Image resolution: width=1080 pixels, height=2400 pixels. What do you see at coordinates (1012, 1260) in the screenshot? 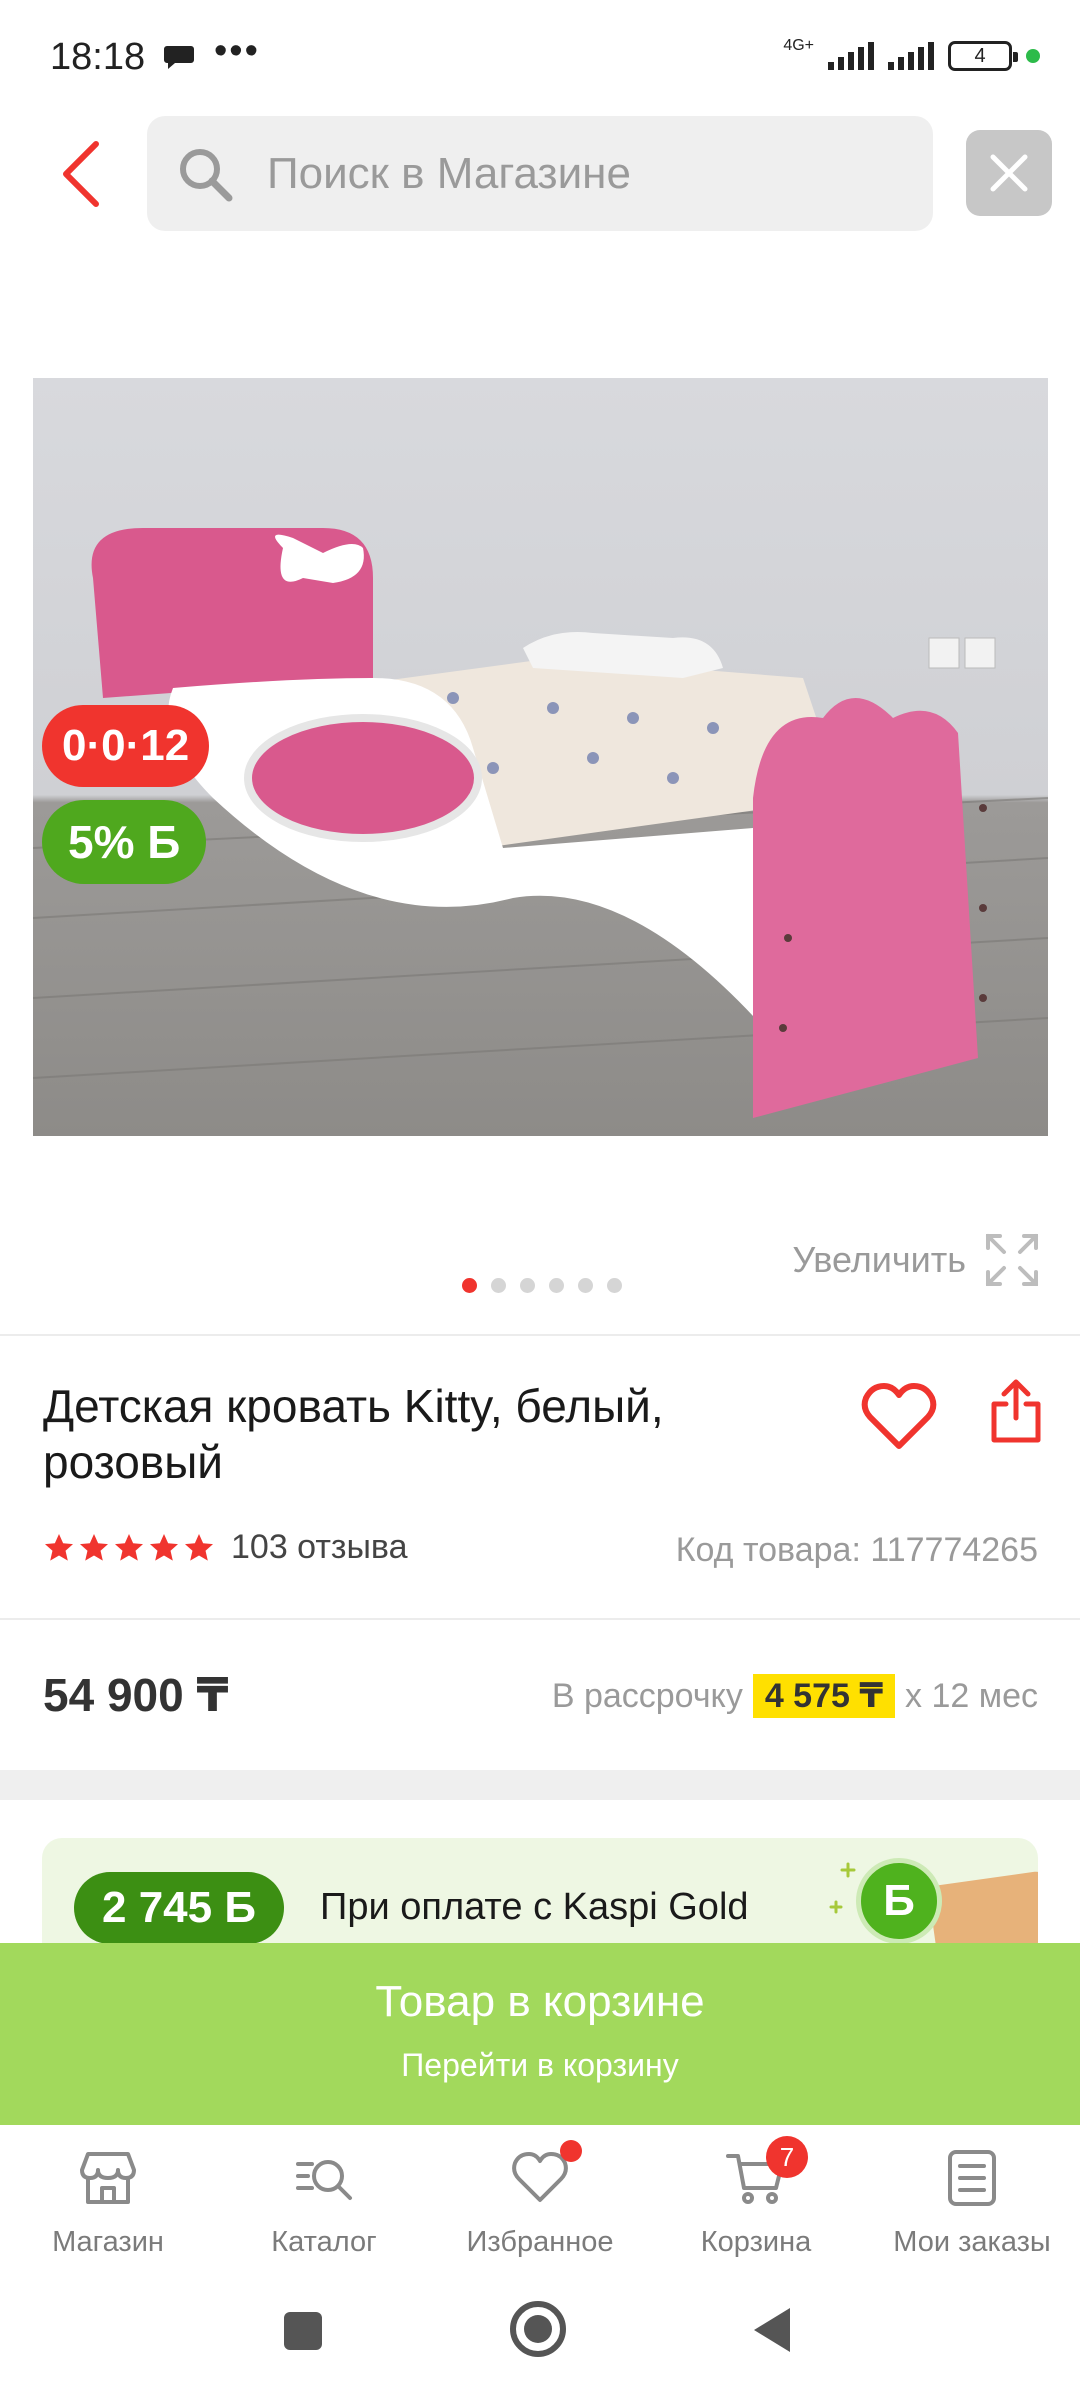
I see `expand-icon` at bounding box center [1012, 1260].